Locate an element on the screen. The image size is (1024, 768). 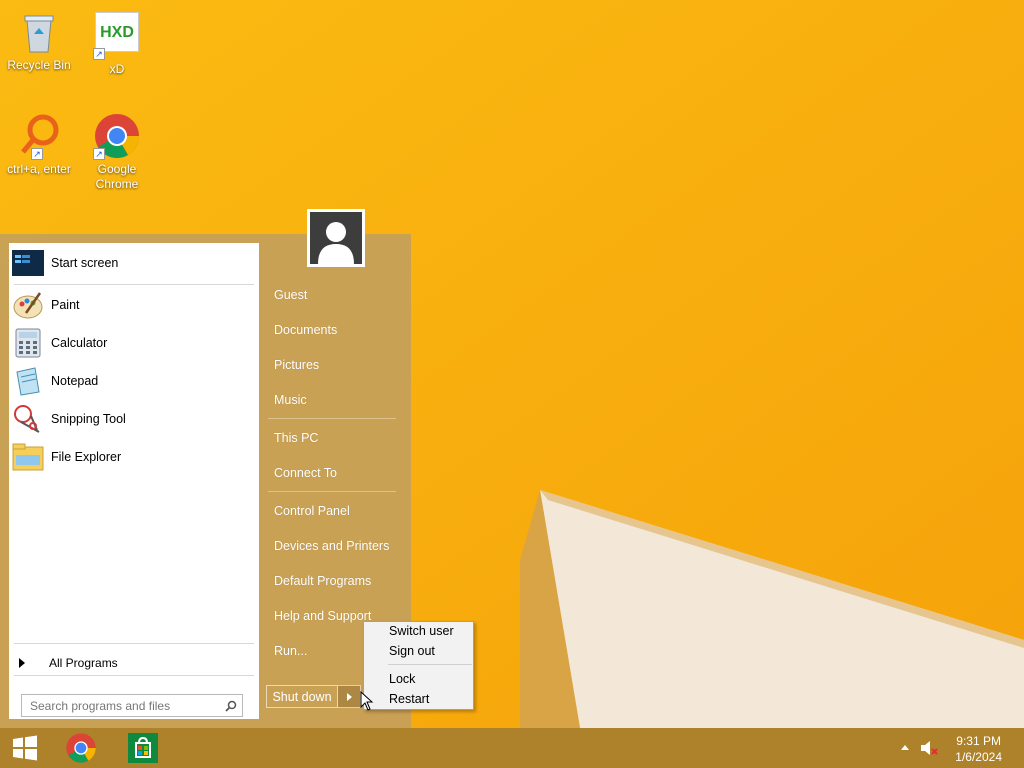
program-label: File Explorer is located at coordinates (86, 457).